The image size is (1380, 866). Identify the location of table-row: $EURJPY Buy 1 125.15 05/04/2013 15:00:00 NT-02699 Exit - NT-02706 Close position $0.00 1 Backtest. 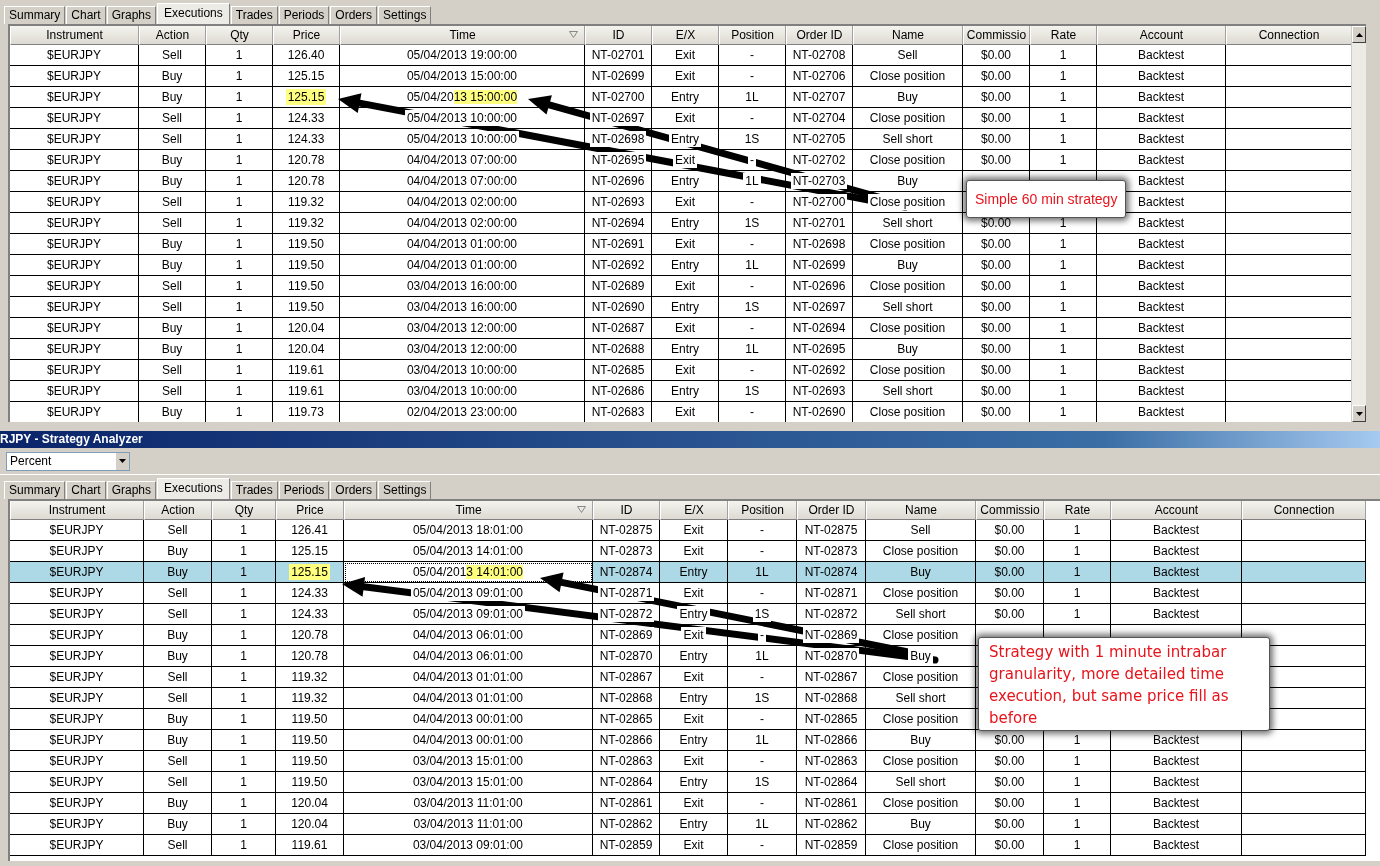
(680, 76).